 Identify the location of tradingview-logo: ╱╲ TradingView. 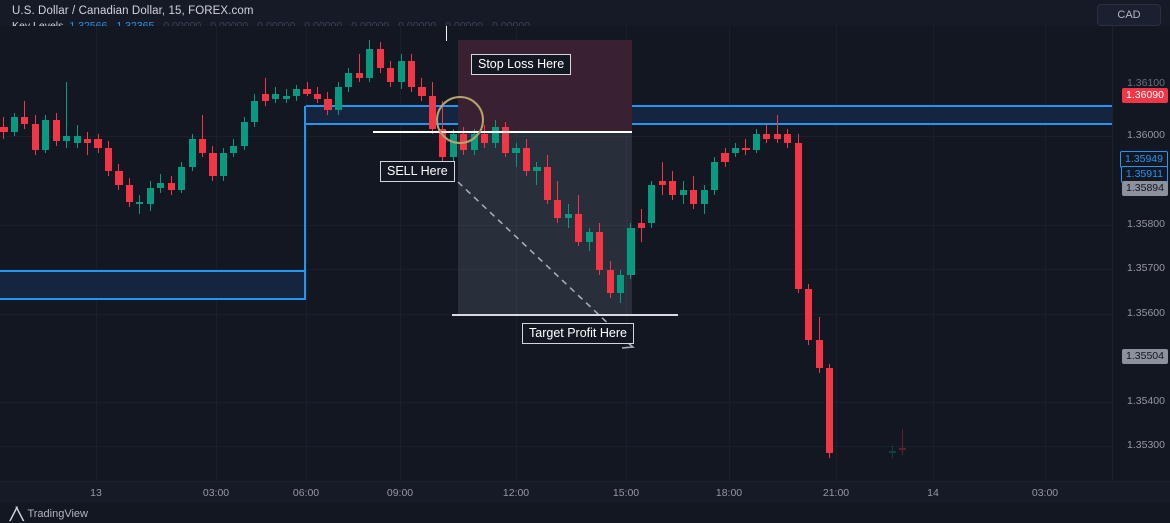
(49, 514).